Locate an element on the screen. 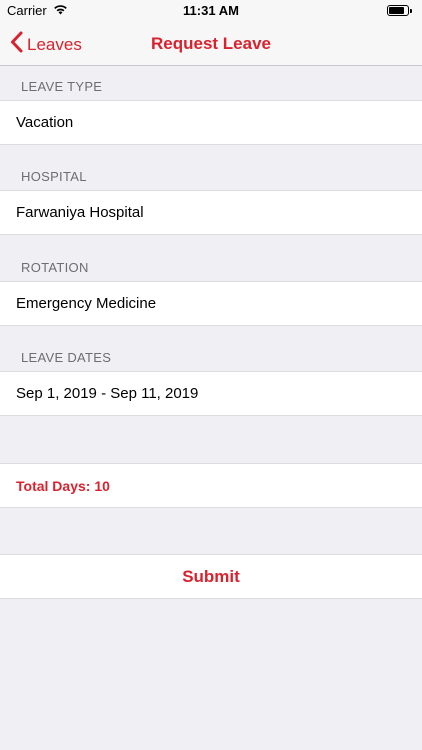 This screenshot has width=422, height=750. status-time: 11:31 AM is located at coordinates (211, 10).